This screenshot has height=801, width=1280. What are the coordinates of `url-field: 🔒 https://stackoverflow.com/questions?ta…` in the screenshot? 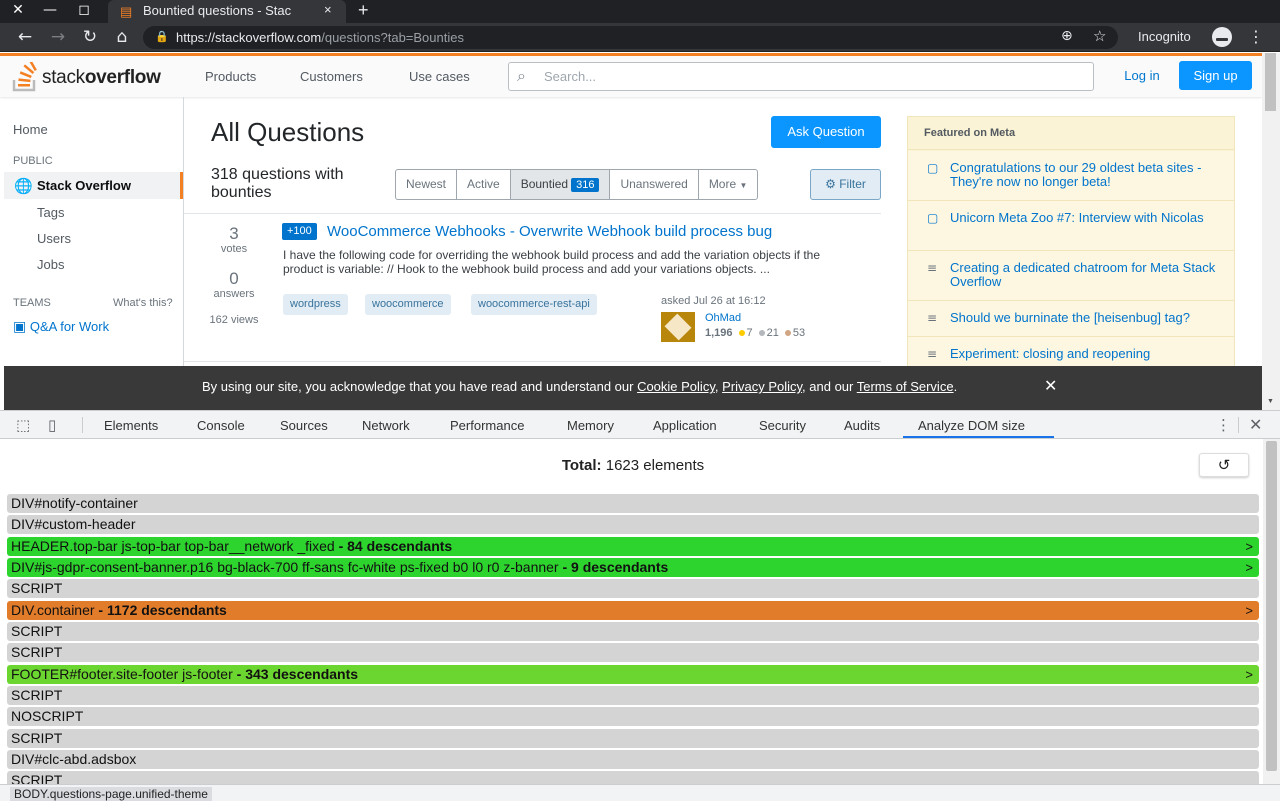 It's located at (630, 37).